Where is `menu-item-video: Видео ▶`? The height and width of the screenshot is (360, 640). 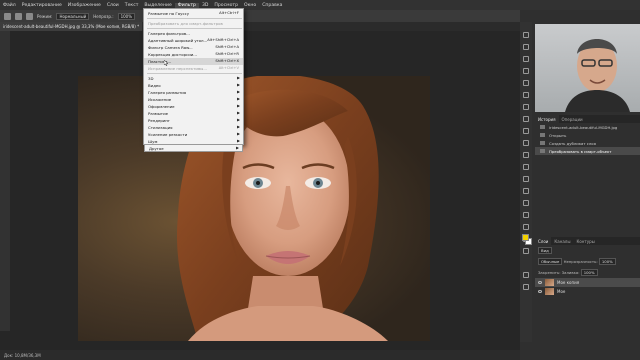 menu-item-video: Видео ▶ is located at coordinates (193, 85).